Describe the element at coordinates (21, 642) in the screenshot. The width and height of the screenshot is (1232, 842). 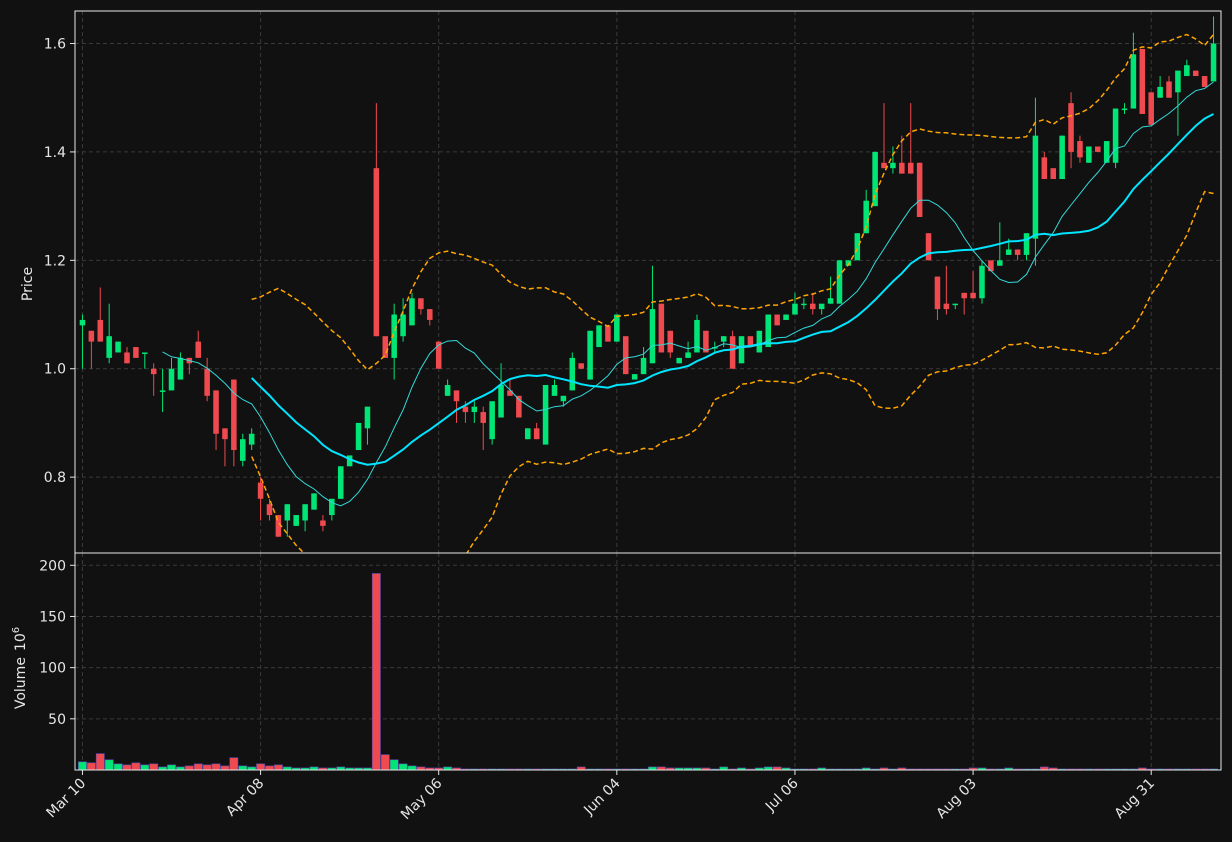
I see `volume-axis-exponent-base: 10` at that location.